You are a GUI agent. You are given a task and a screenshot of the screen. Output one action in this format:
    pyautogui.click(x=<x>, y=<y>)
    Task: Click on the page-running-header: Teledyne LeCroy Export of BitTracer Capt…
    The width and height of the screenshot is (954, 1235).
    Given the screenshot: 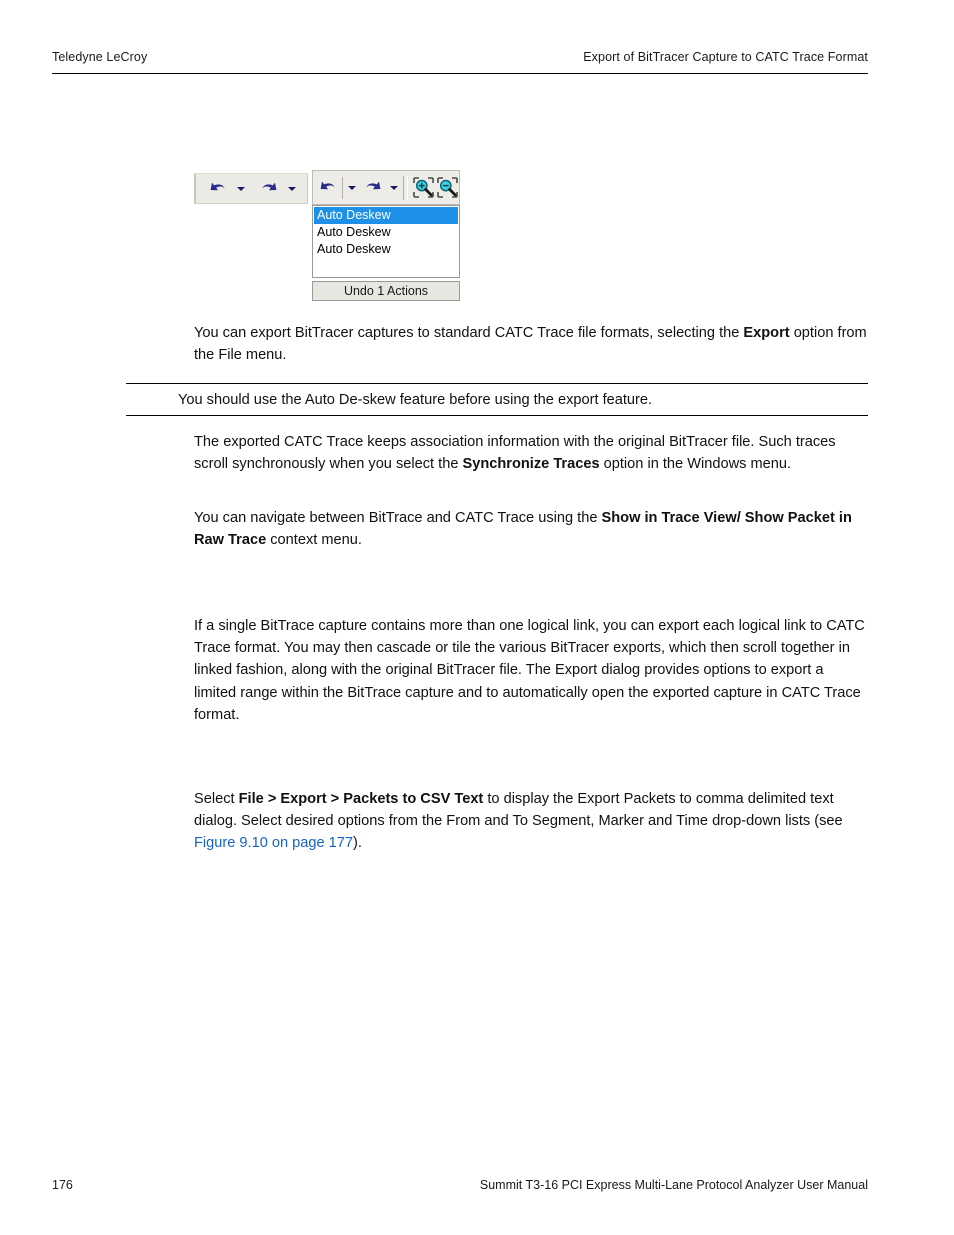 What is the action you would take?
    pyautogui.click(x=460, y=57)
    